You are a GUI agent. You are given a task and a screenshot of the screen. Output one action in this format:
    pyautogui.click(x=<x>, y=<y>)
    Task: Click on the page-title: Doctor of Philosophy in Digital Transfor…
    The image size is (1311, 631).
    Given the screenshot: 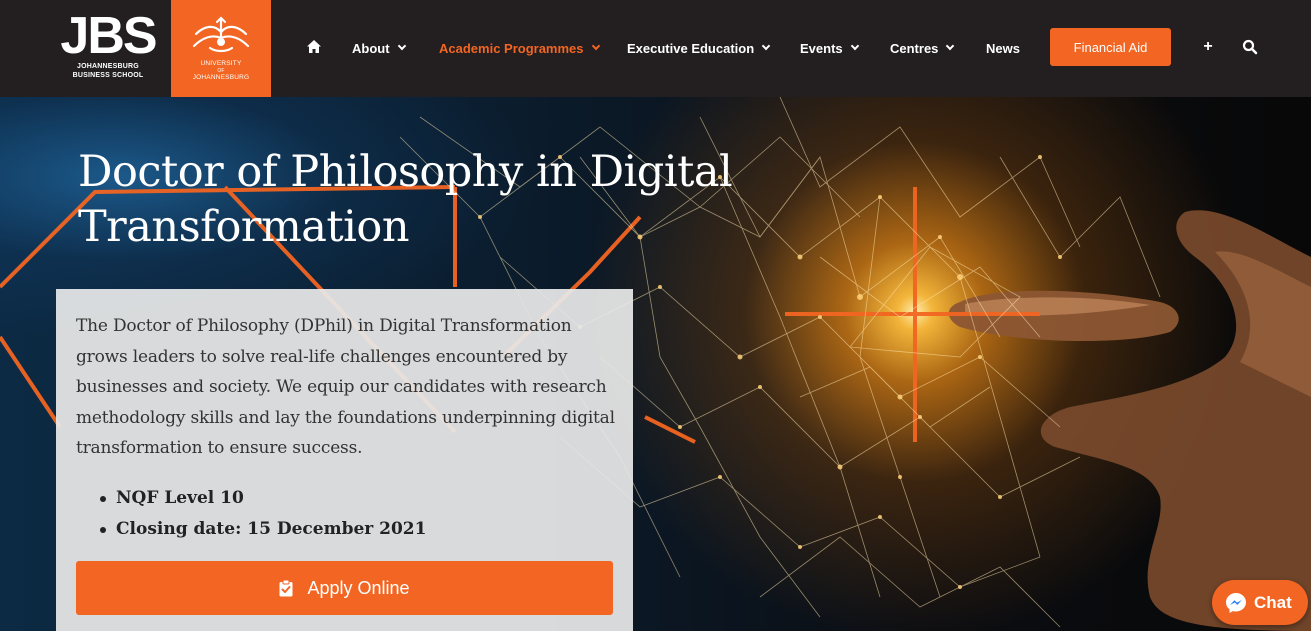 What is the action you would take?
    pyautogui.click(x=438, y=200)
    